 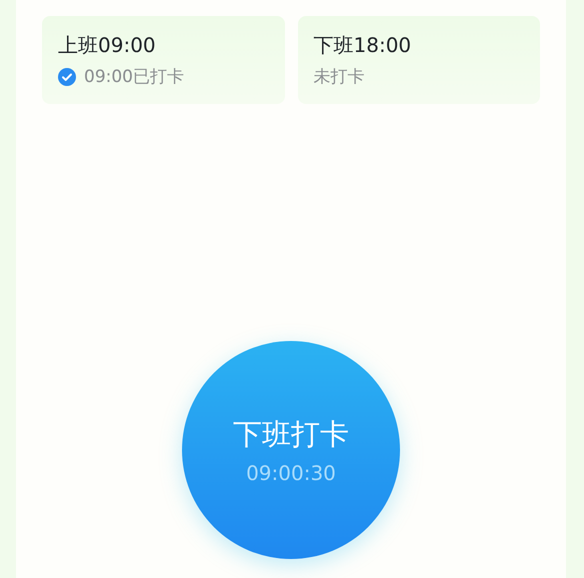 I want to click on shift-label: 上班09:00, so click(x=107, y=45).